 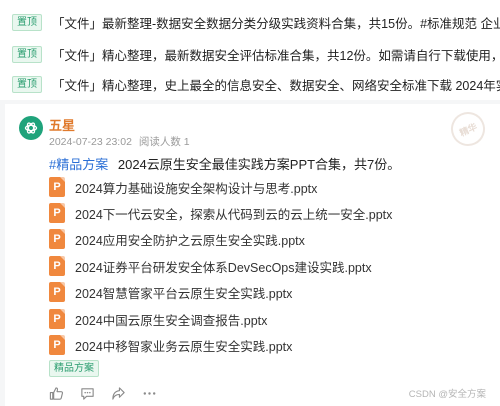 I want to click on more-icon, so click(x=149, y=393).